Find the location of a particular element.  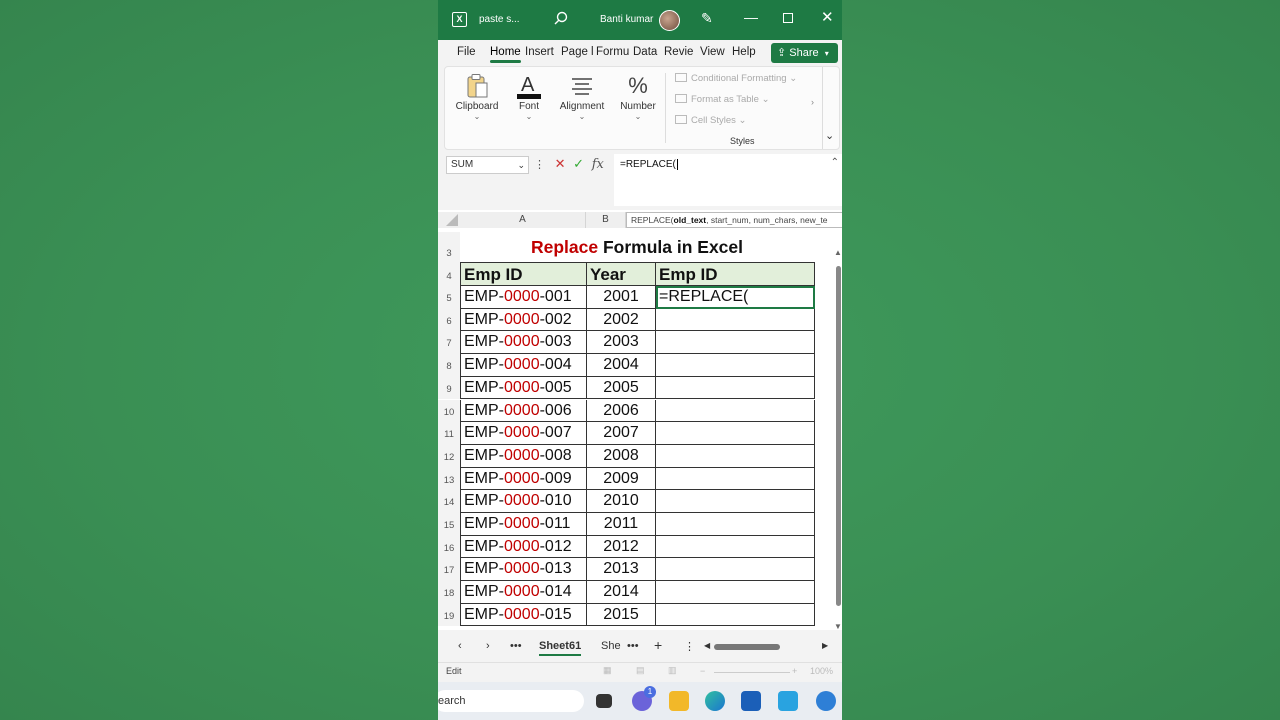

format-as-table-button: Format as Table ⌄ is located at coordinates (722, 99).